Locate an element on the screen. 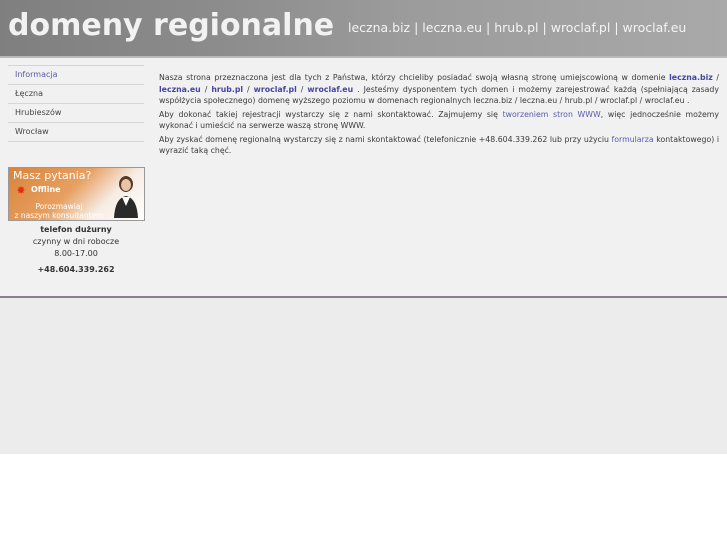 Image resolution: width=727 pixels, height=545 pixels. sidebar-item-leczna: Łęczna is located at coordinates (76, 94).